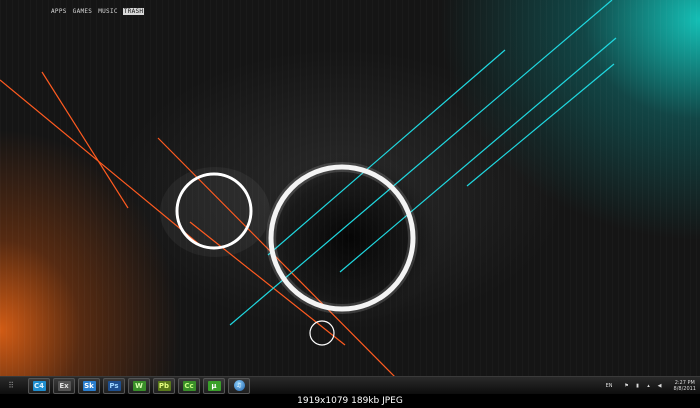 Image resolution: width=700 pixels, height=408 pixels. Describe the element at coordinates (108, 11) in the screenshot. I see `menu-item-music: MUSIC` at that location.